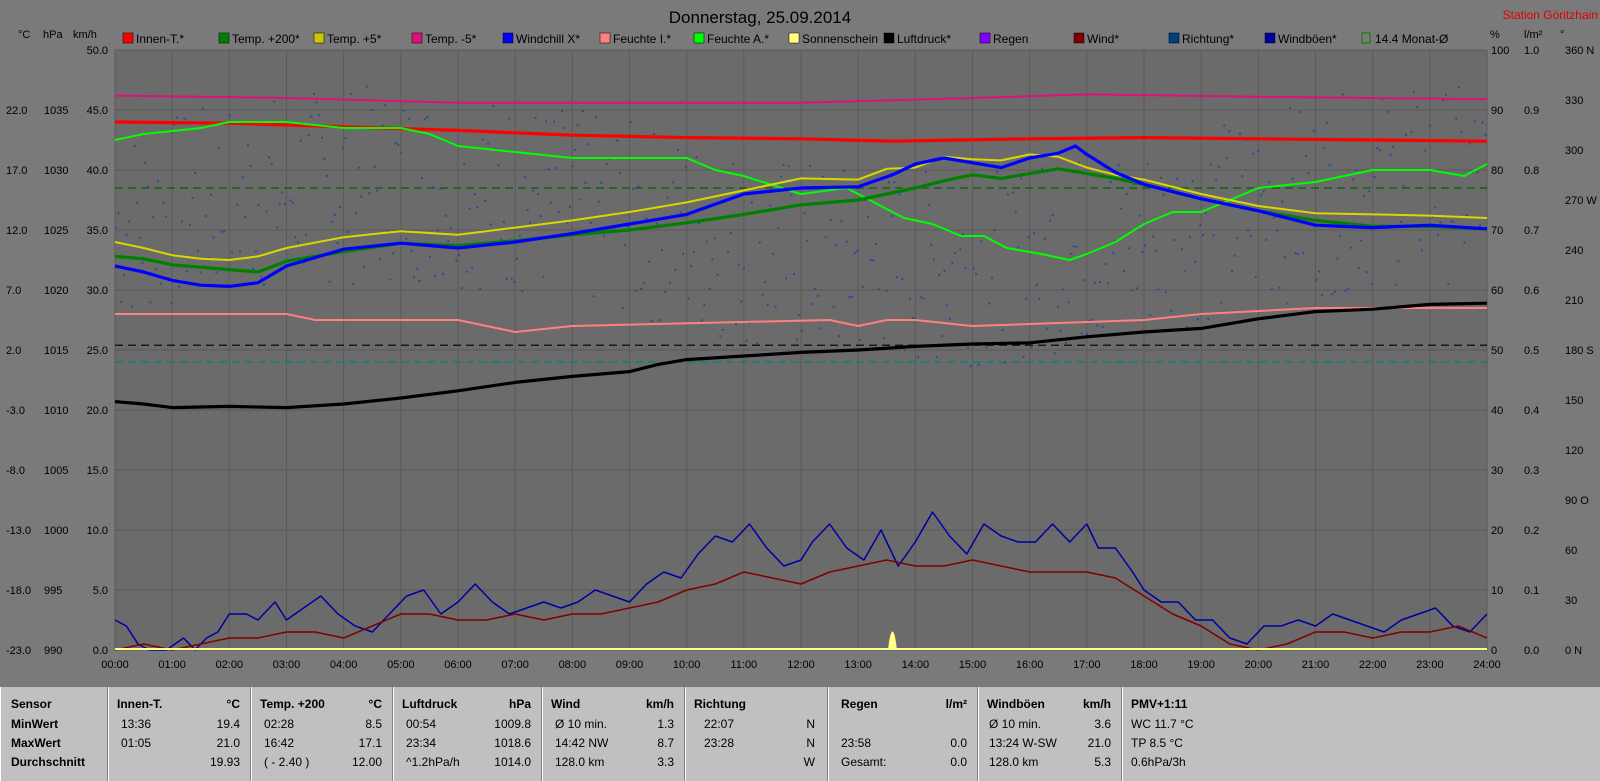  I want to click on tick-label-rain: 0.3, so click(1531, 471).